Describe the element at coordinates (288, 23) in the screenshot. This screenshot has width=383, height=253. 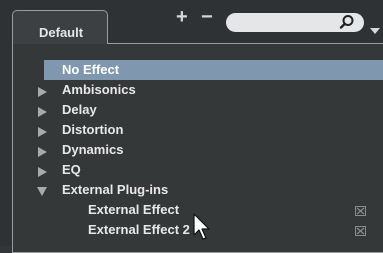
I see `search-input` at that location.